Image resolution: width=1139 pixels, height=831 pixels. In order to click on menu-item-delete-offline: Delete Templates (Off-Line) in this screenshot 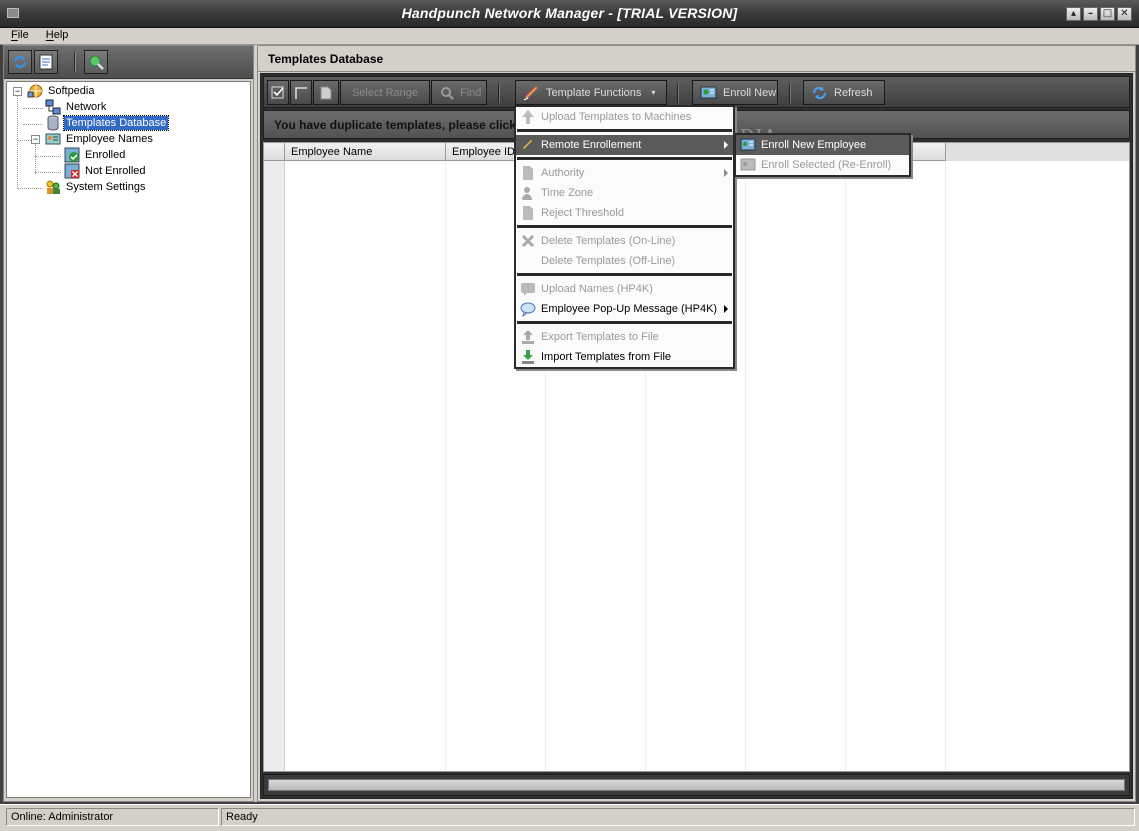, I will do `click(624, 261)`.